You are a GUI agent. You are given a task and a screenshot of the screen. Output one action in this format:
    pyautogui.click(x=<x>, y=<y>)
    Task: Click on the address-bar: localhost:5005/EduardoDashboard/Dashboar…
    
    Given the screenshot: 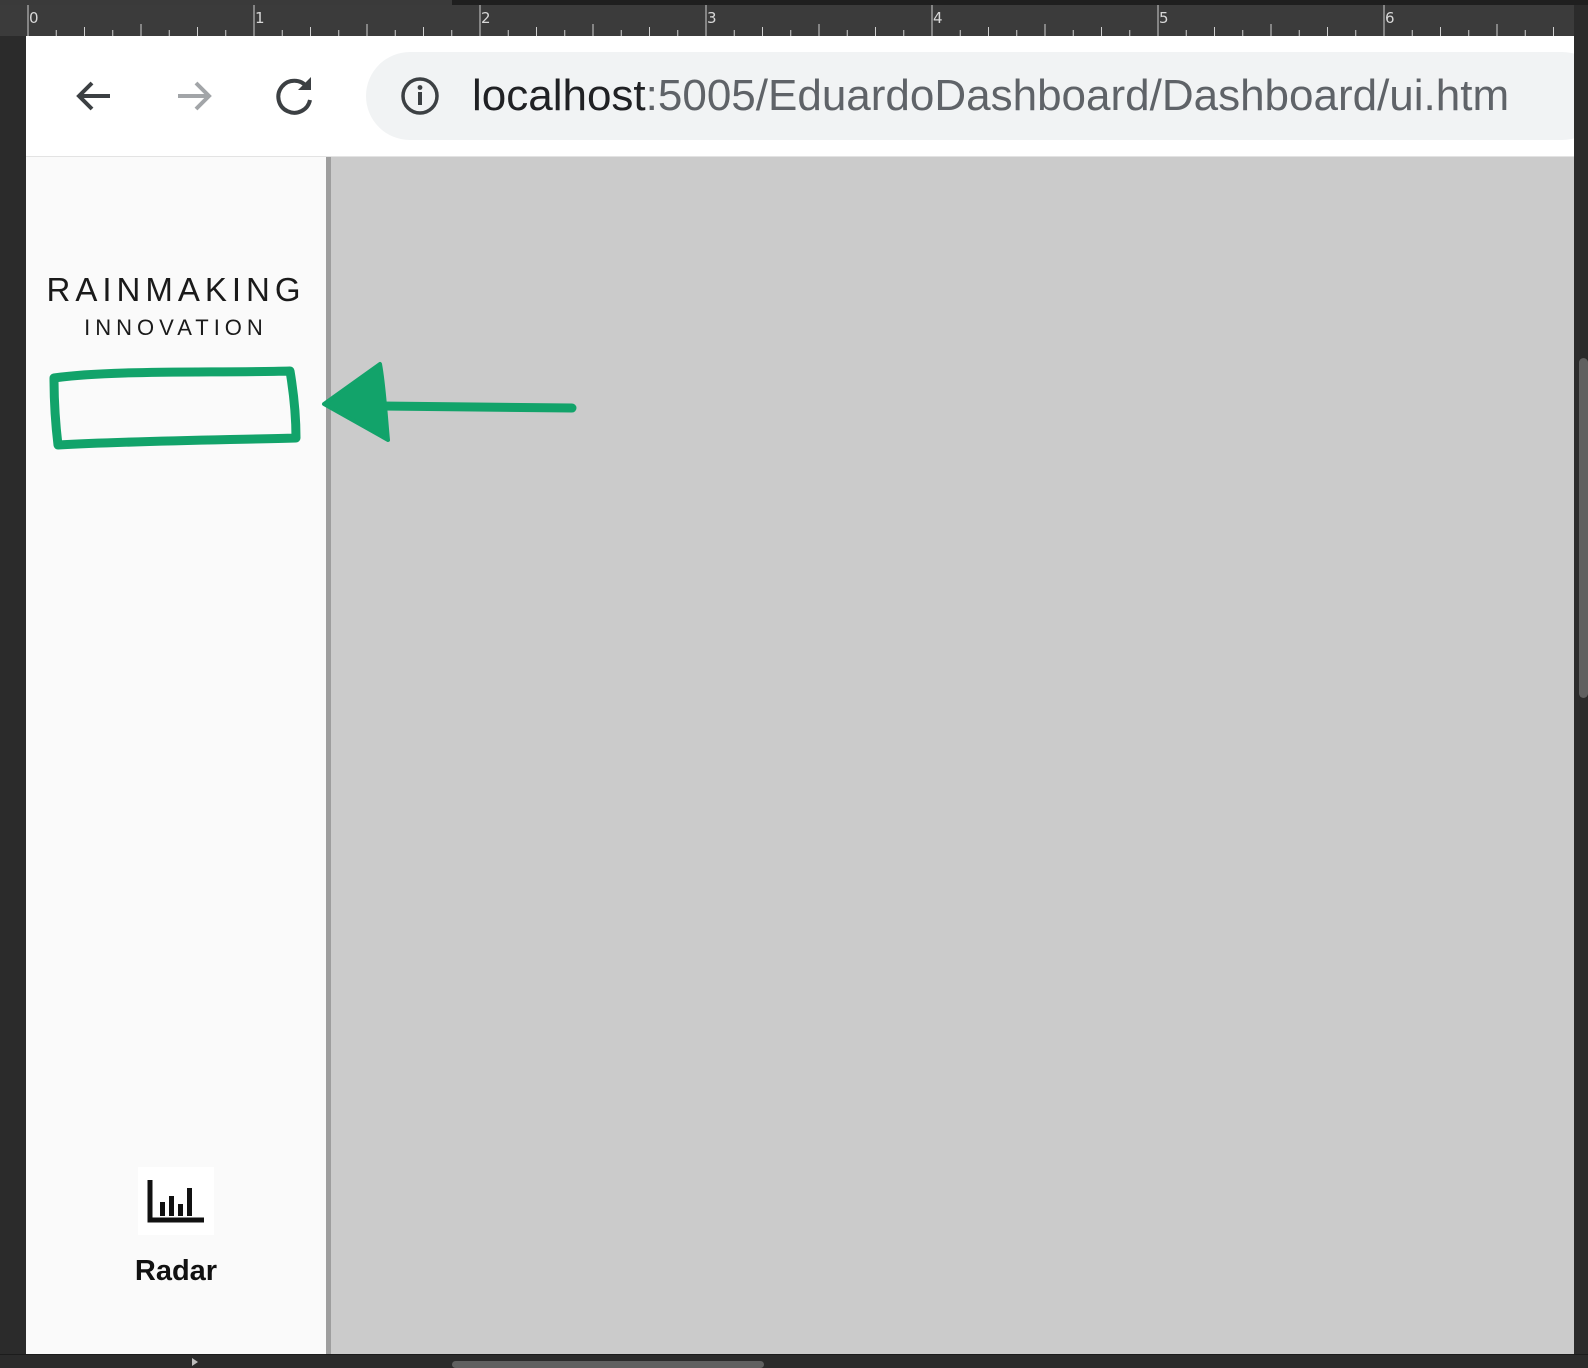 What is the action you would take?
    pyautogui.click(x=970, y=96)
    